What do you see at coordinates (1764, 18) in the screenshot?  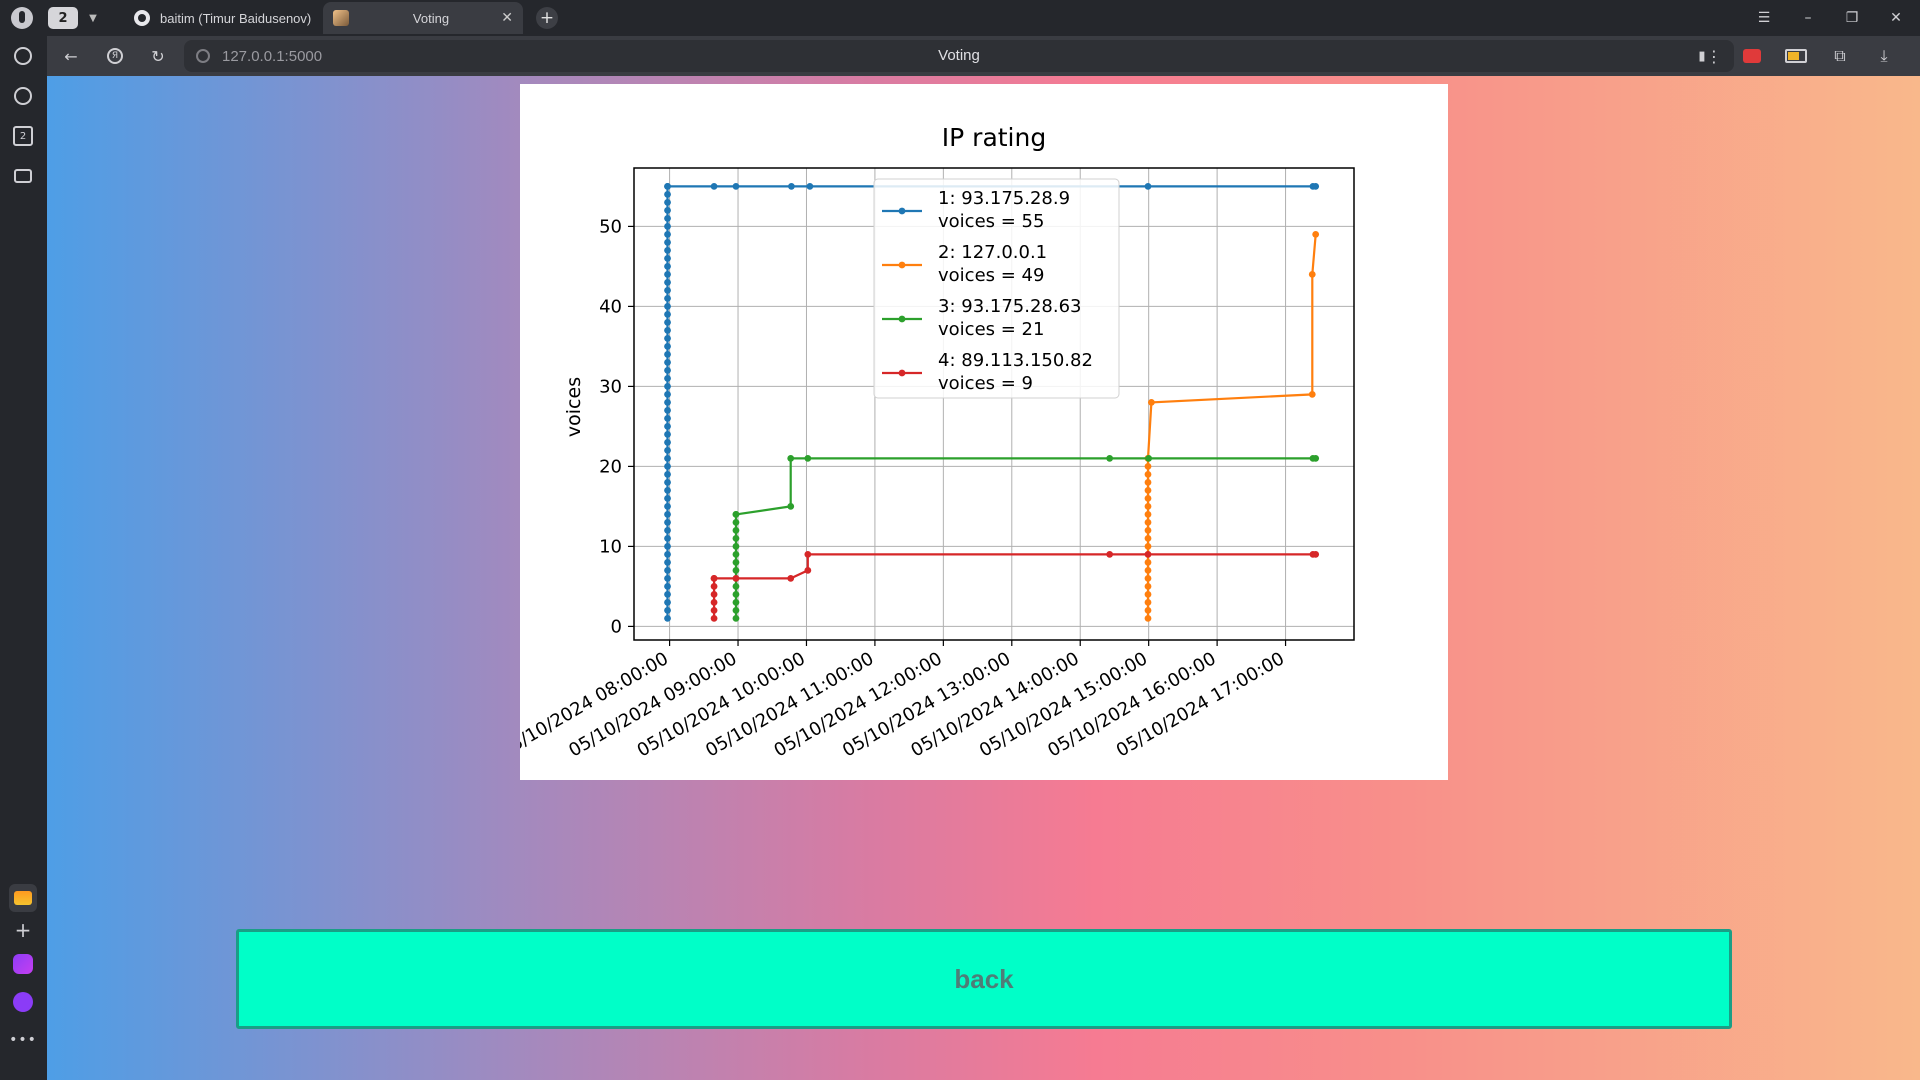 I see `menu-icon: ☰` at bounding box center [1764, 18].